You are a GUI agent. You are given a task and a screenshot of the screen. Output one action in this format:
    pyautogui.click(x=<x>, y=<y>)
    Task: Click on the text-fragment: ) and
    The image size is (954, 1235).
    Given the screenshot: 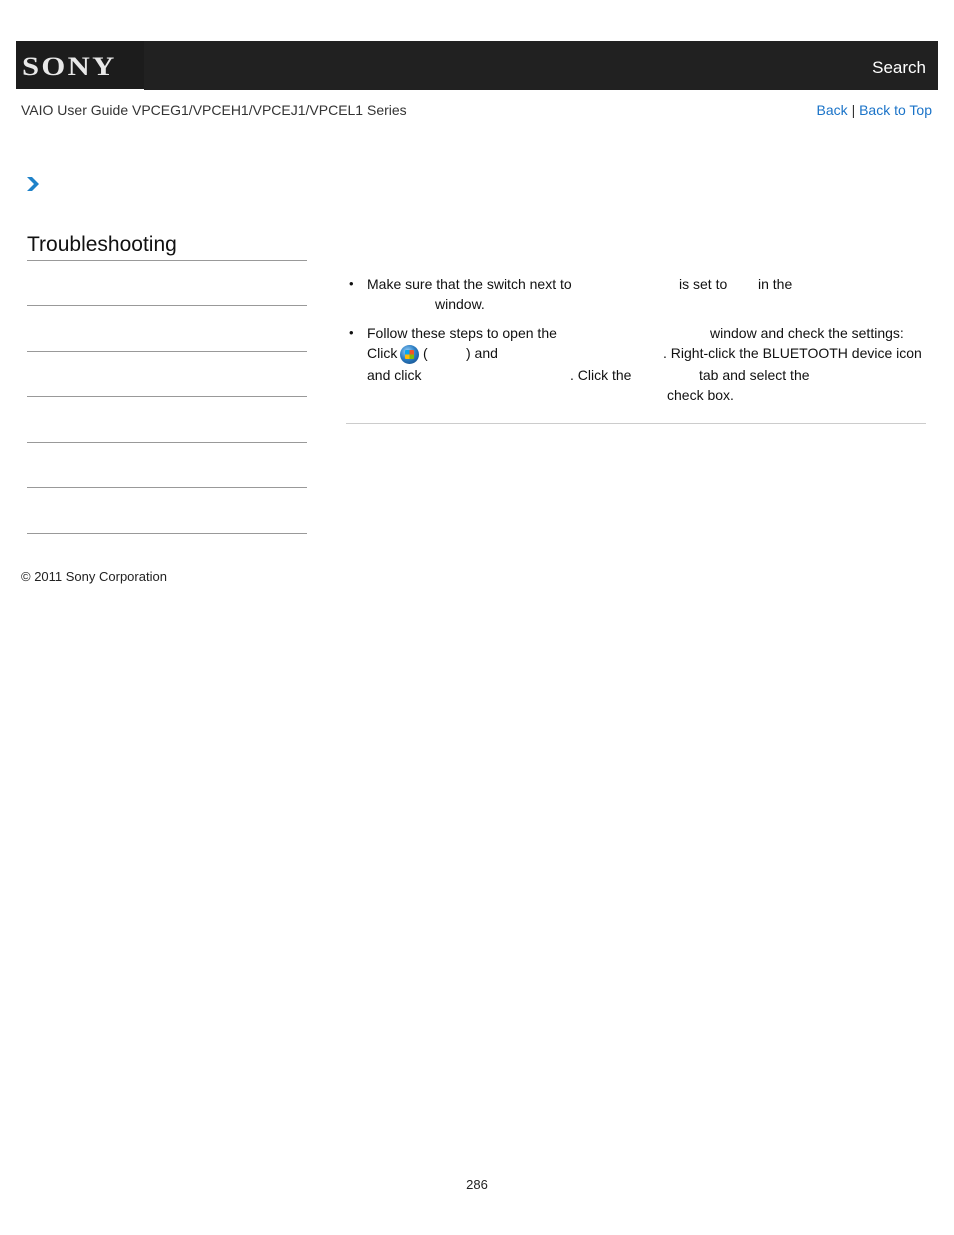 What is the action you would take?
    pyautogui.click(x=482, y=353)
    